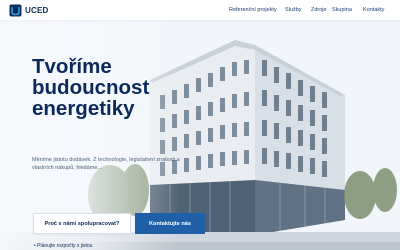 The image size is (400, 250). I want to click on headline-line-3: energetiky, so click(83, 108).